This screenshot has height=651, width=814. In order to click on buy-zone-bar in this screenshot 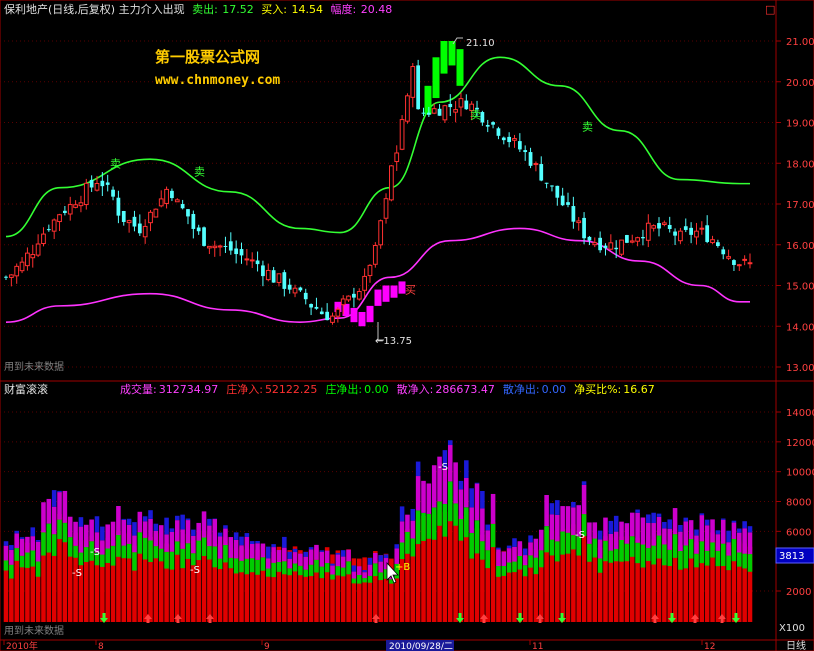, I will do `click(378, 297)`.